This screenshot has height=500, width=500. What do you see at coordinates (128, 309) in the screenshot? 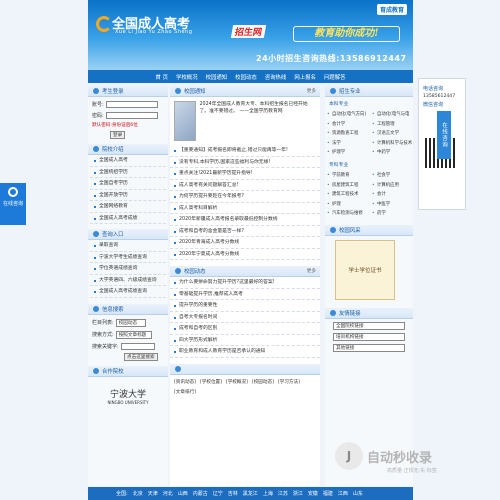
I see `search-header: 信息搜索` at bounding box center [128, 309].